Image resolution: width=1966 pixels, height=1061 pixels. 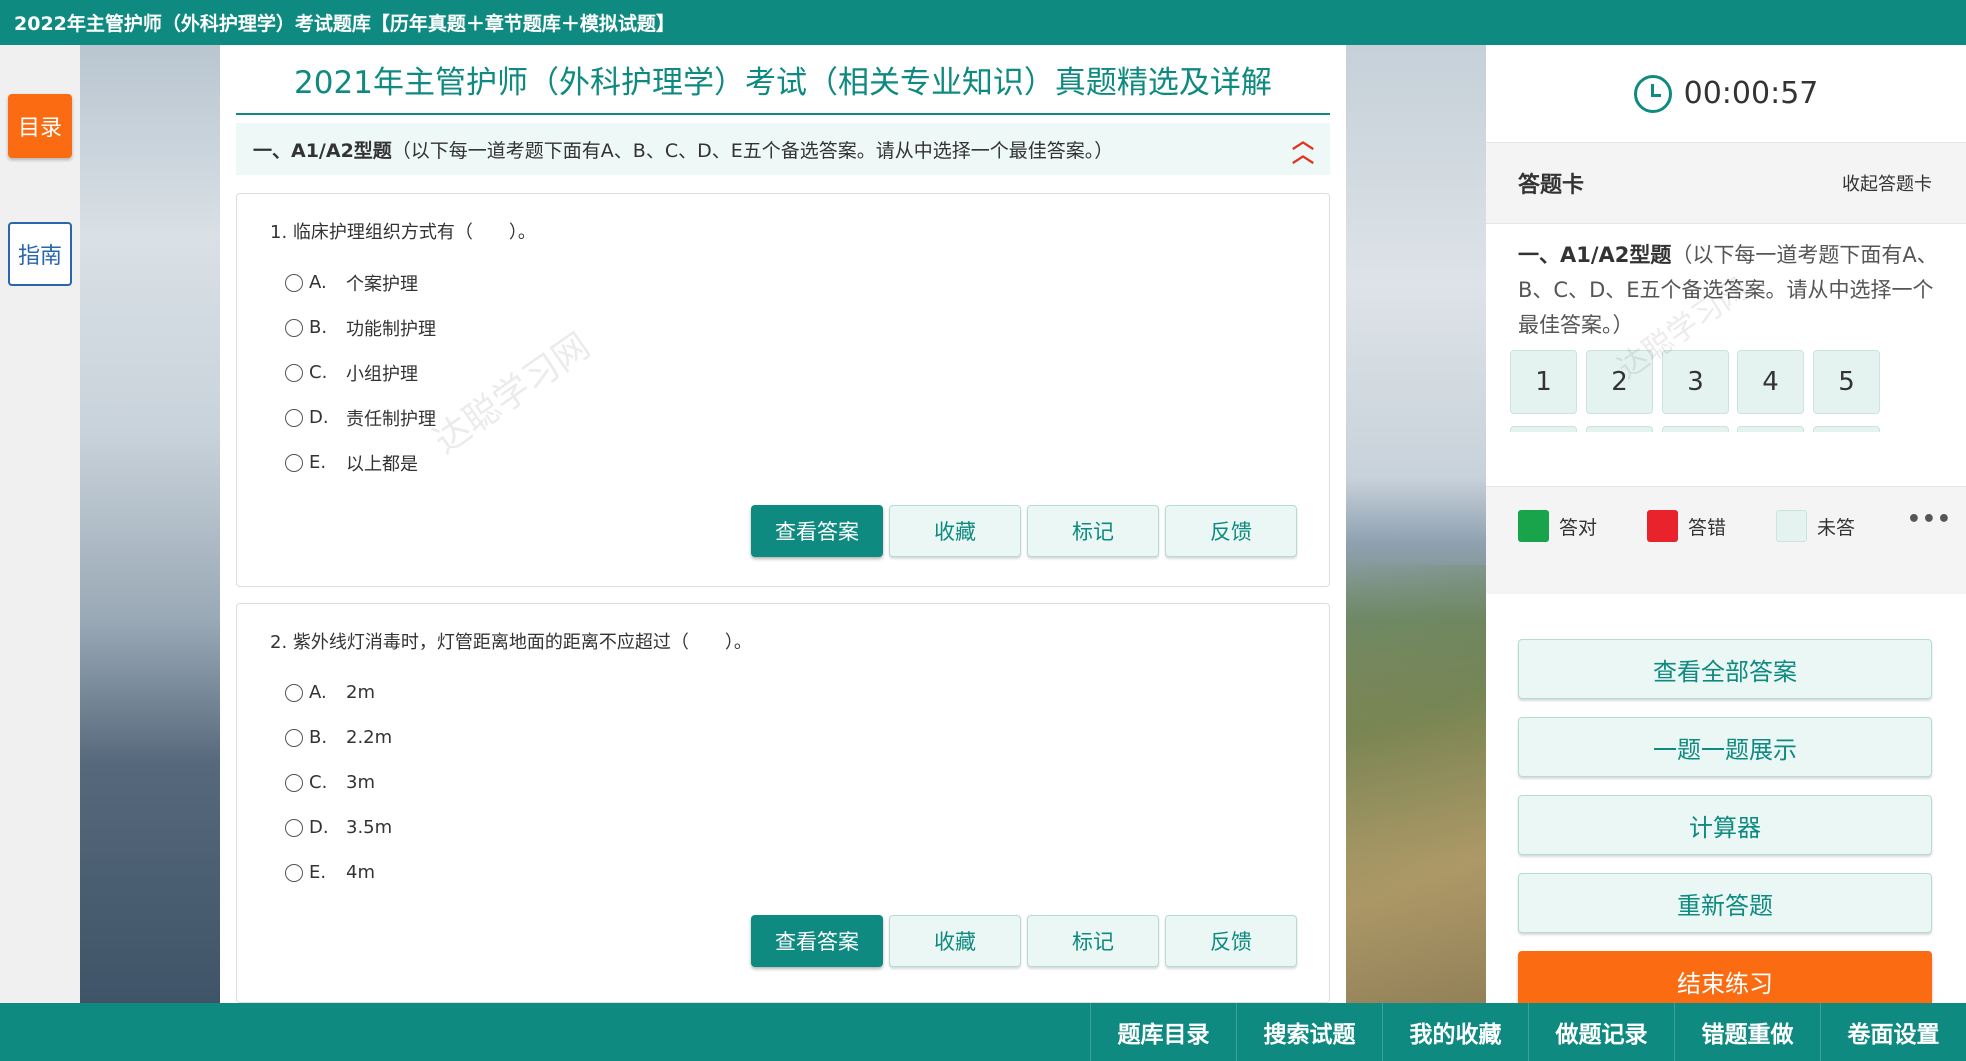 What do you see at coordinates (318, 737) in the screenshot?
I see `option-key: B.` at bounding box center [318, 737].